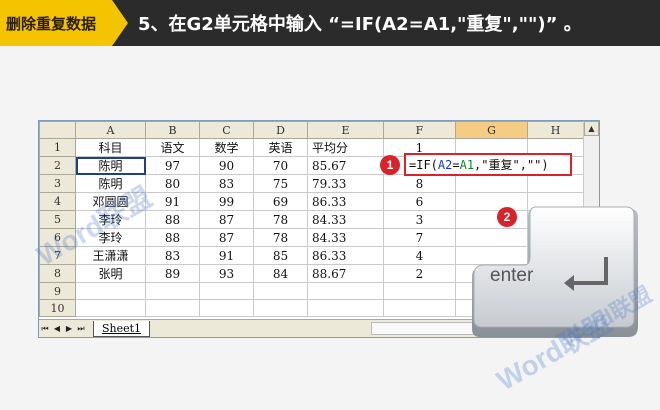  I want to click on column-header-row: ABCDEFGH, so click(311, 130).